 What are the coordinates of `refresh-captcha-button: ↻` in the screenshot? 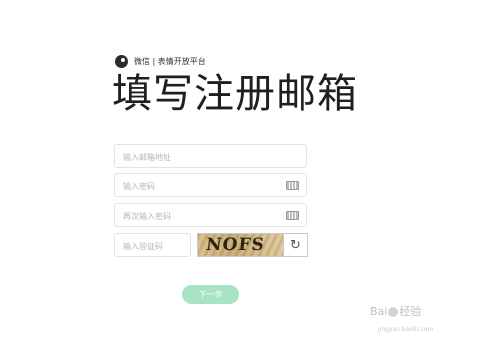 It's located at (296, 245).